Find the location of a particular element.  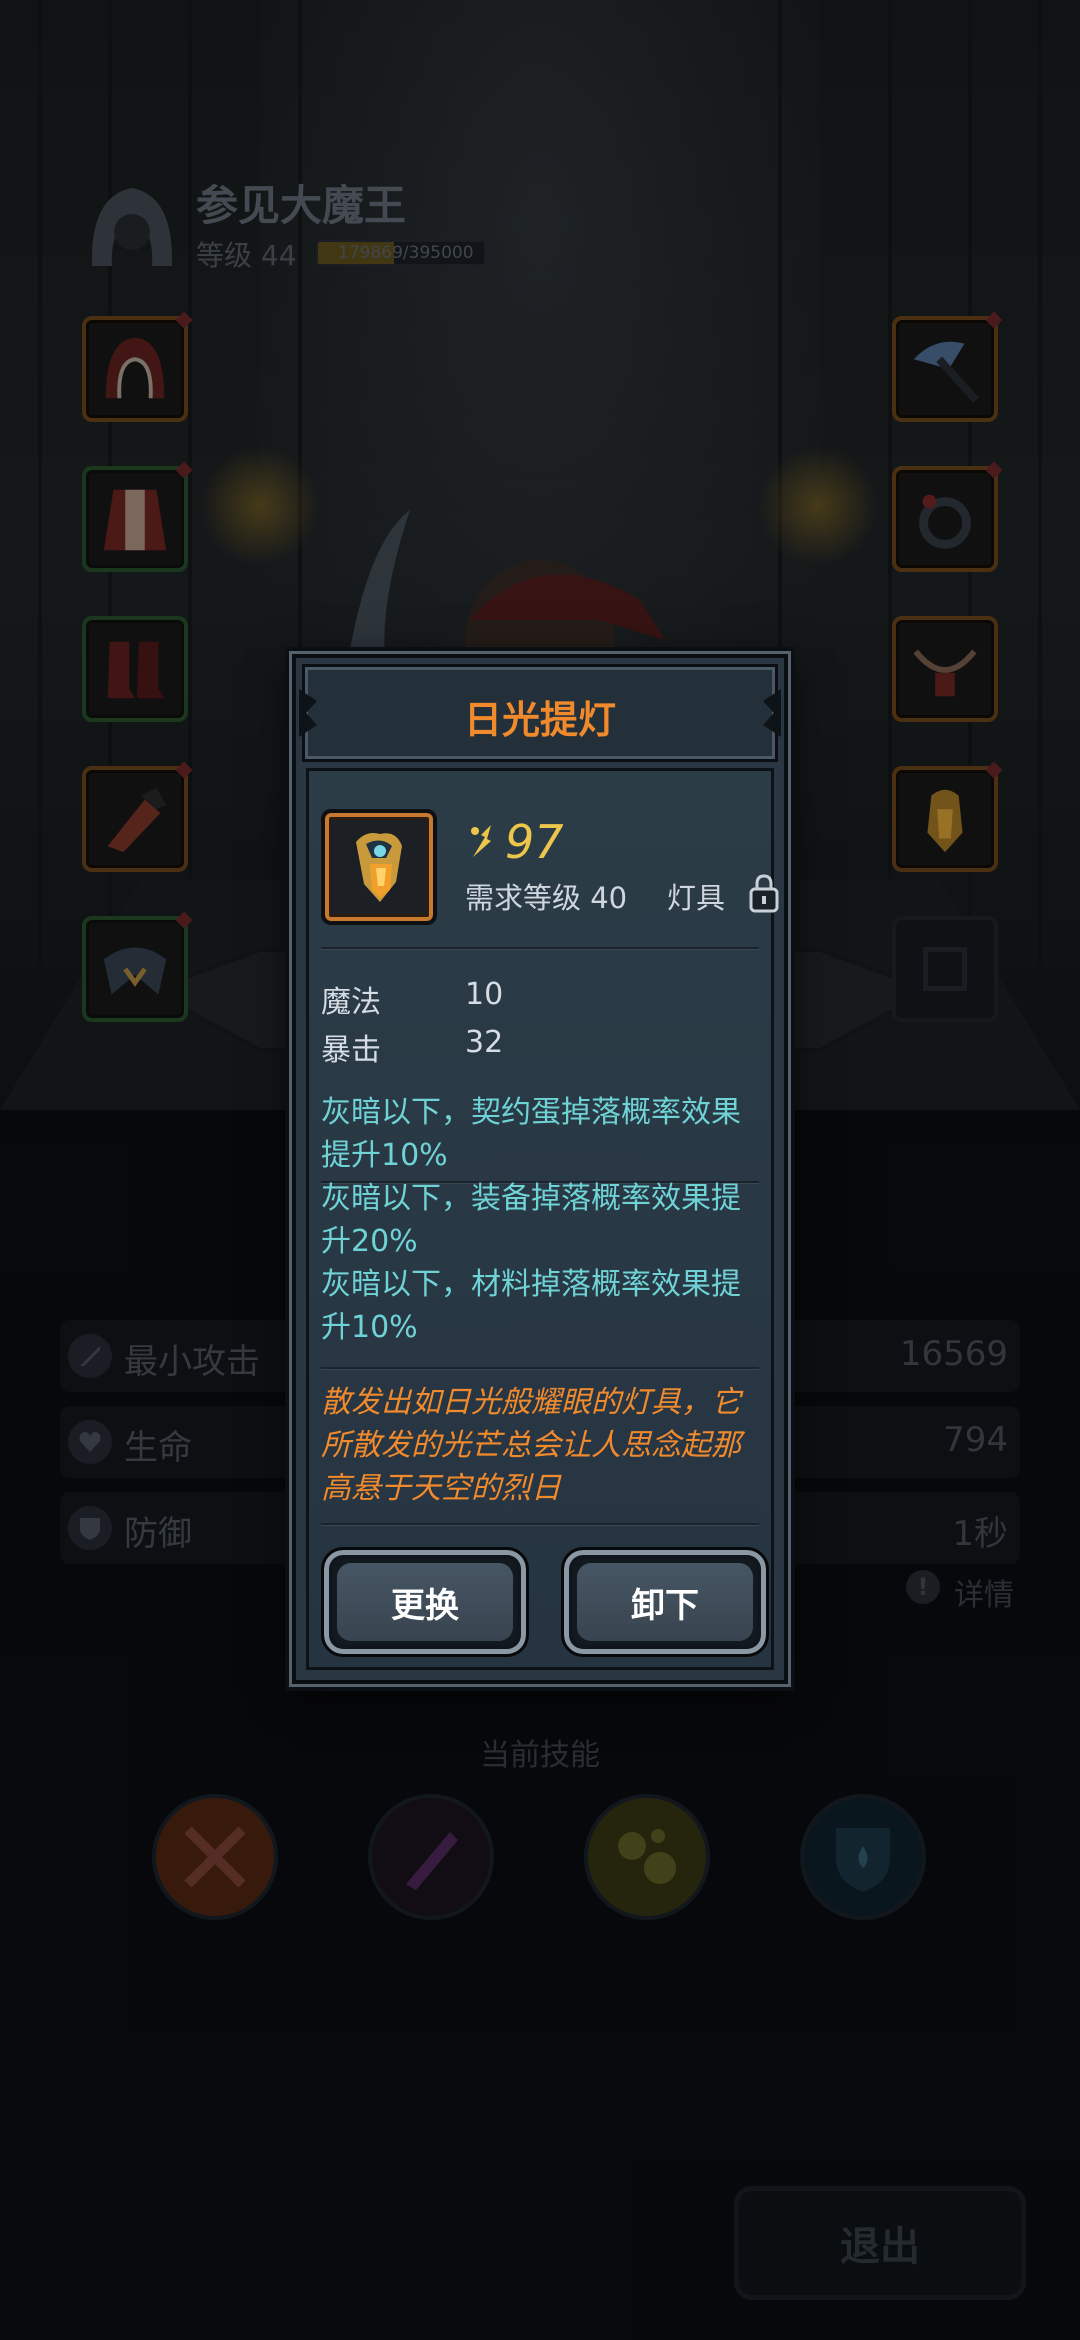

unequip-button-label: 卸下 is located at coordinates (665, 1602).